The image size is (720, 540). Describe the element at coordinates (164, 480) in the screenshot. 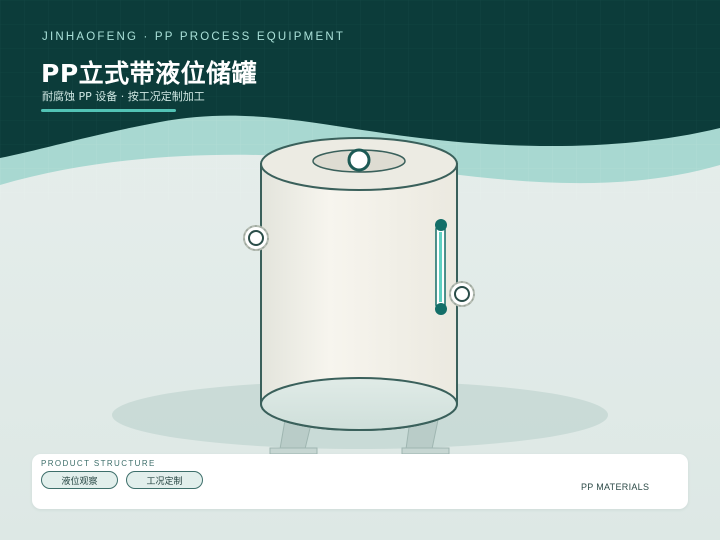

I see `tag-custom-conditions: 工况定制` at that location.